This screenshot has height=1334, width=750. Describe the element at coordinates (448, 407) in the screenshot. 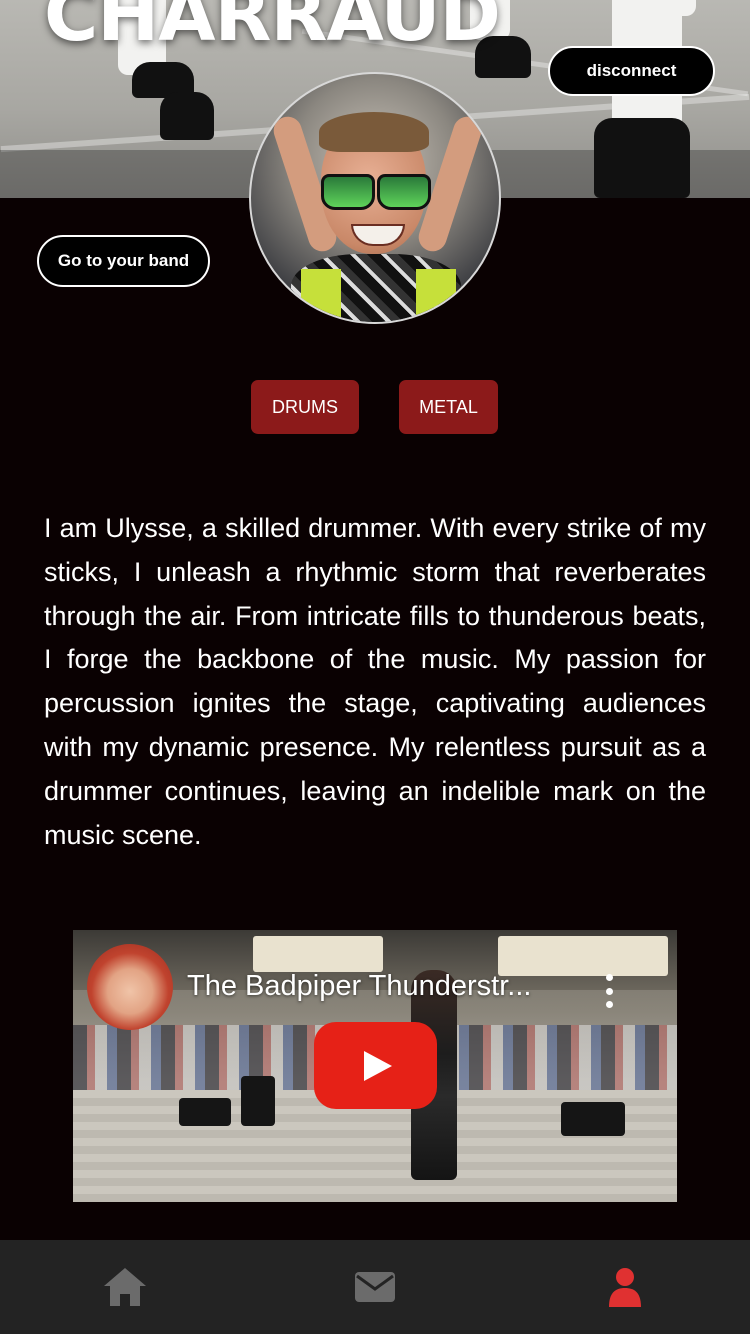

I see `tag-metal: METAL` at that location.